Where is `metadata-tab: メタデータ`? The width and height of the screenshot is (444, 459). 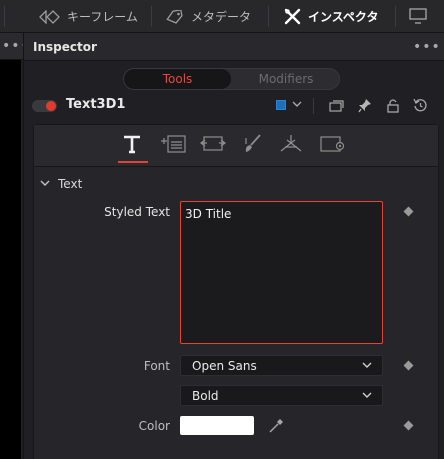
metadata-tab: メタデータ is located at coordinates (208, 16).